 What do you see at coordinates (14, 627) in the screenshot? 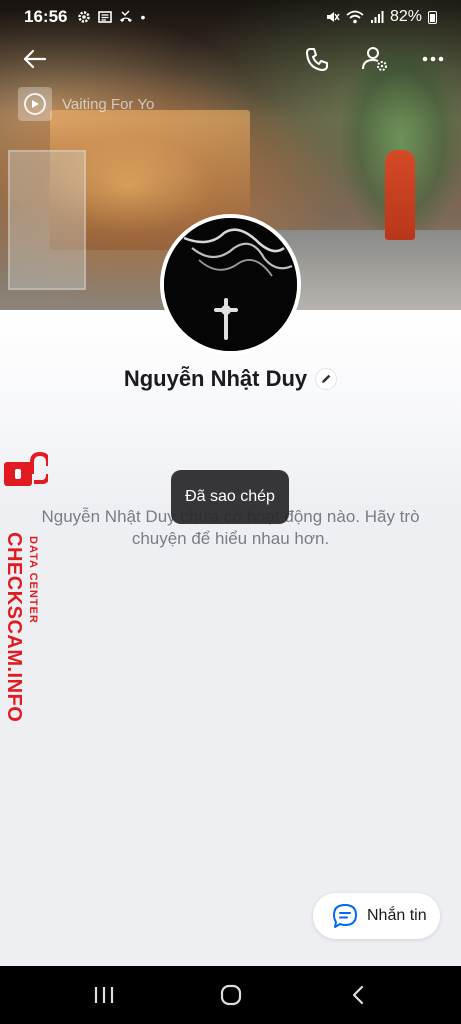
I see `watermark-main-text: CHECKSCAM.INFO` at bounding box center [14, 627].